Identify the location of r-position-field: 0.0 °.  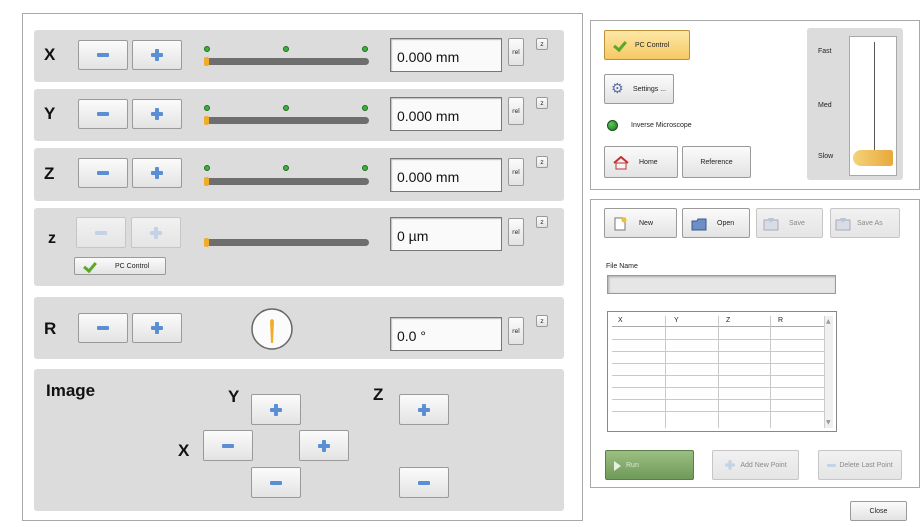
(446, 334).